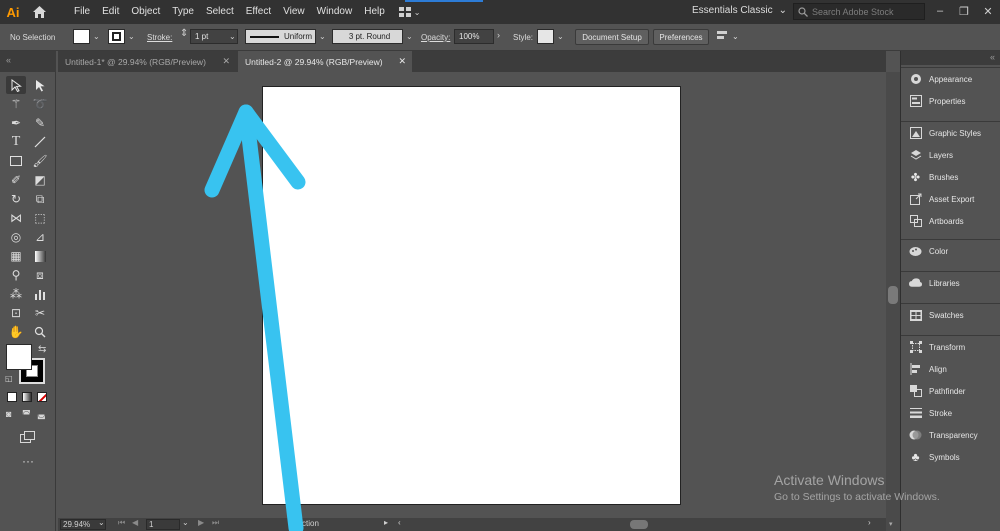  I want to click on menu-object: Object, so click(145, 12).